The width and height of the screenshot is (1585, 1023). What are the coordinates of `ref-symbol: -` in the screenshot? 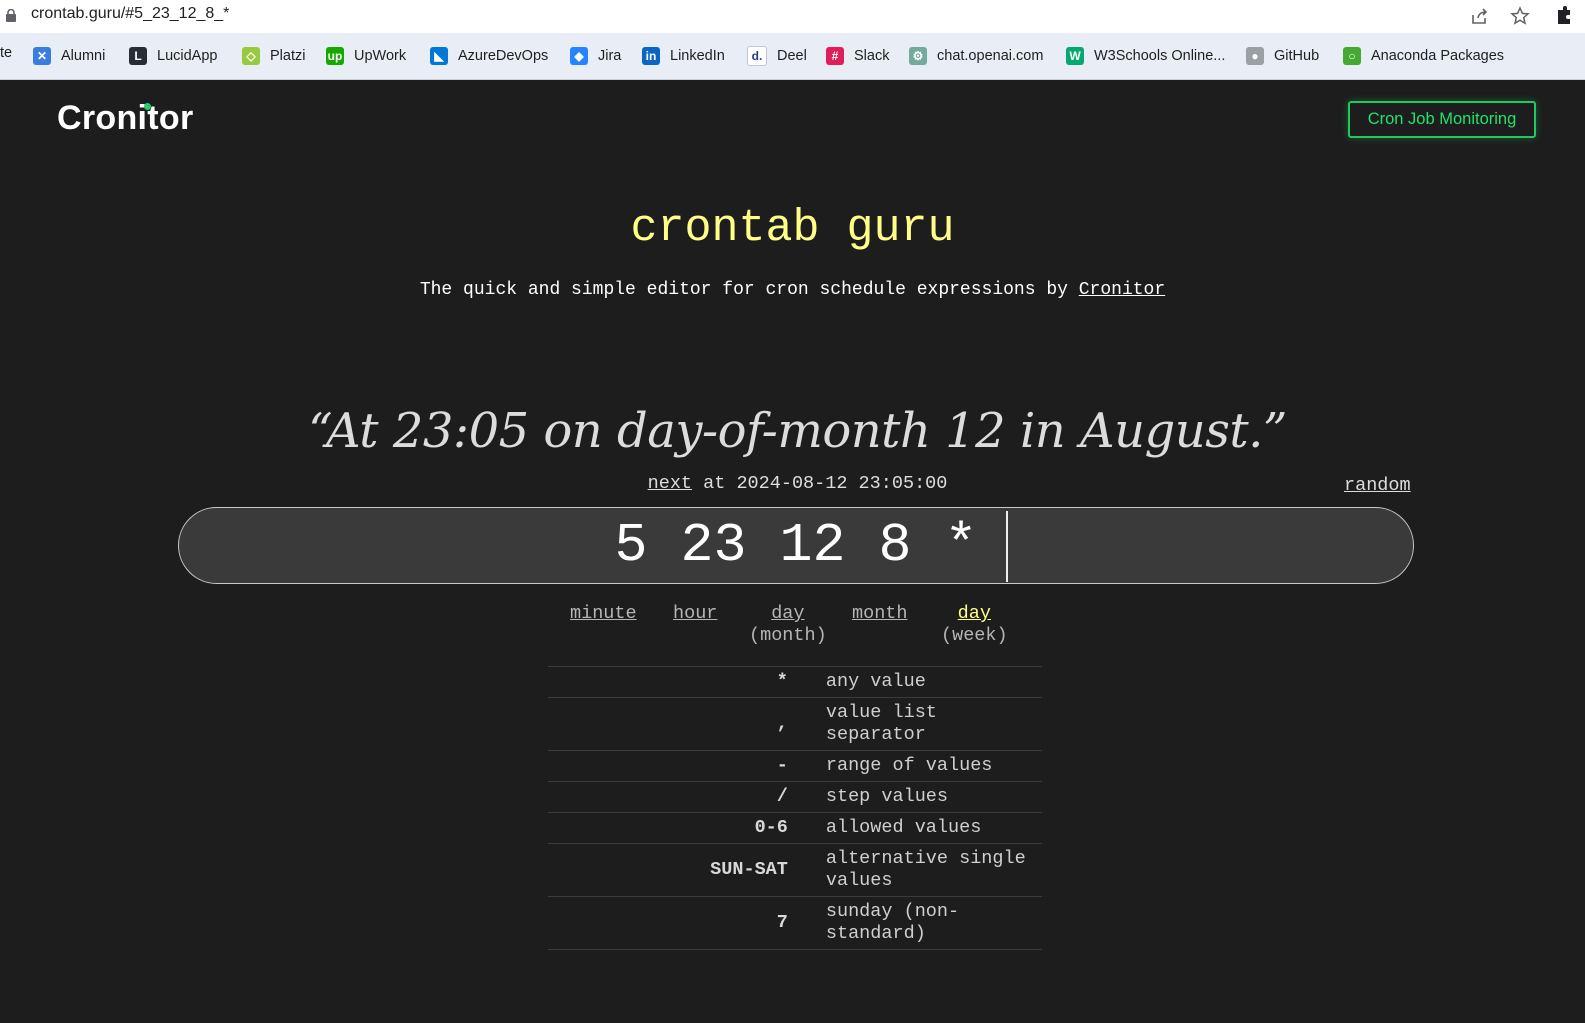 It's located at (782, 765).